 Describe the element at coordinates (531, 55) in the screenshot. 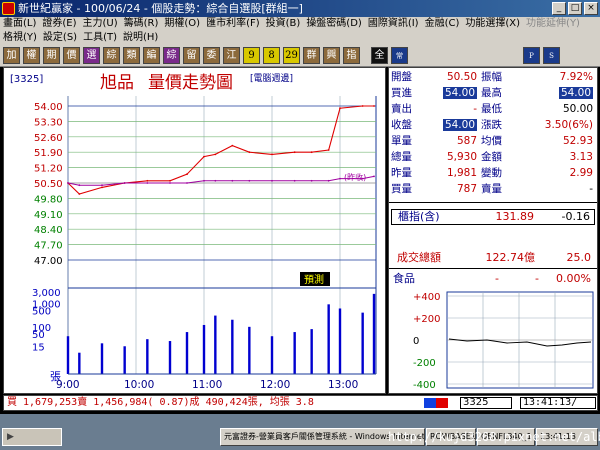

I see `toolbar-page-button: P` at that location.